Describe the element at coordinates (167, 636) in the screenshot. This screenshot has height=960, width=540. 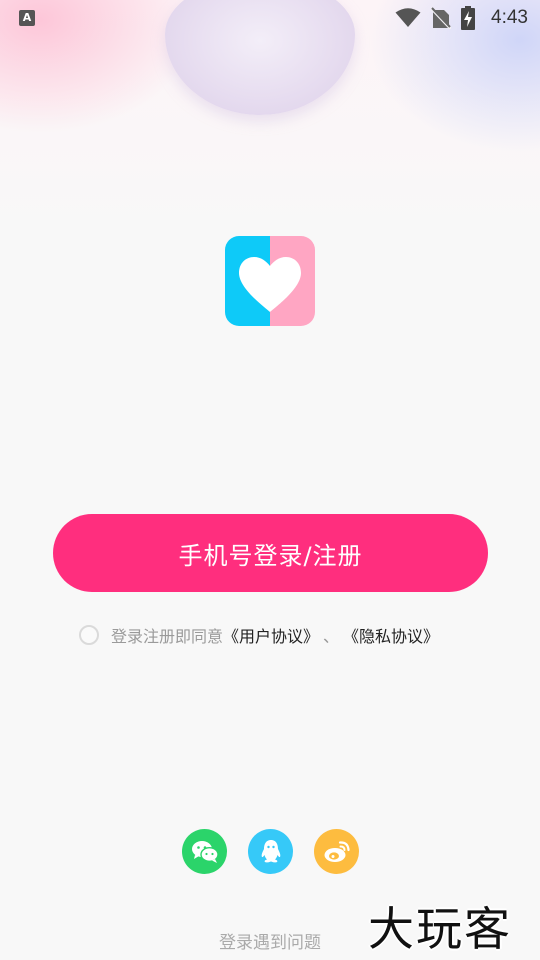
I see `agreement-prefix: 登录注册即同意` at that location.